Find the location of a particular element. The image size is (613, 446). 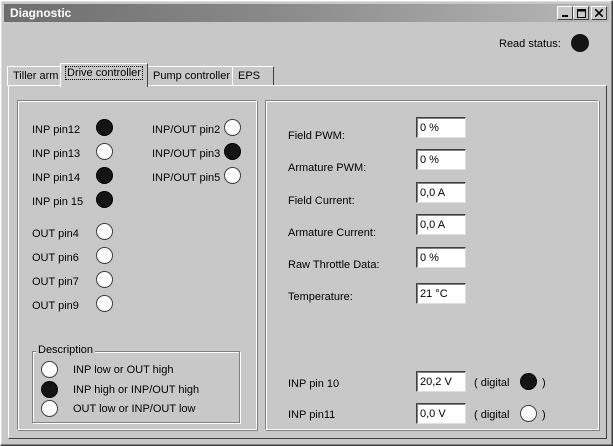

pin-label: INP/OUT pin2 is located at coordinates (186, 130).